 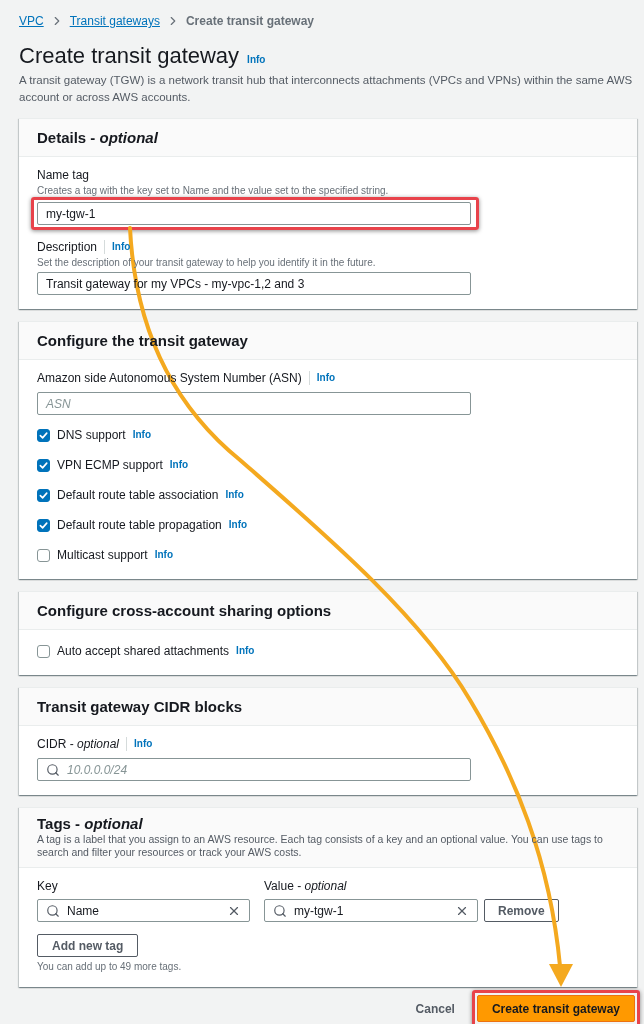 I want to click on page-title: Create transit gateway, so click(x=129, y=56).